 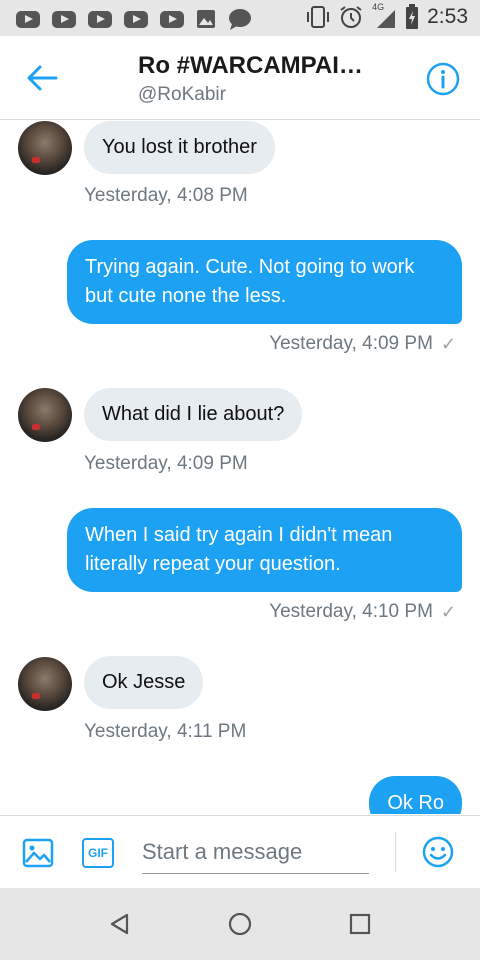 I want to click on message-composer: GIF, so click(x=240, y=851).